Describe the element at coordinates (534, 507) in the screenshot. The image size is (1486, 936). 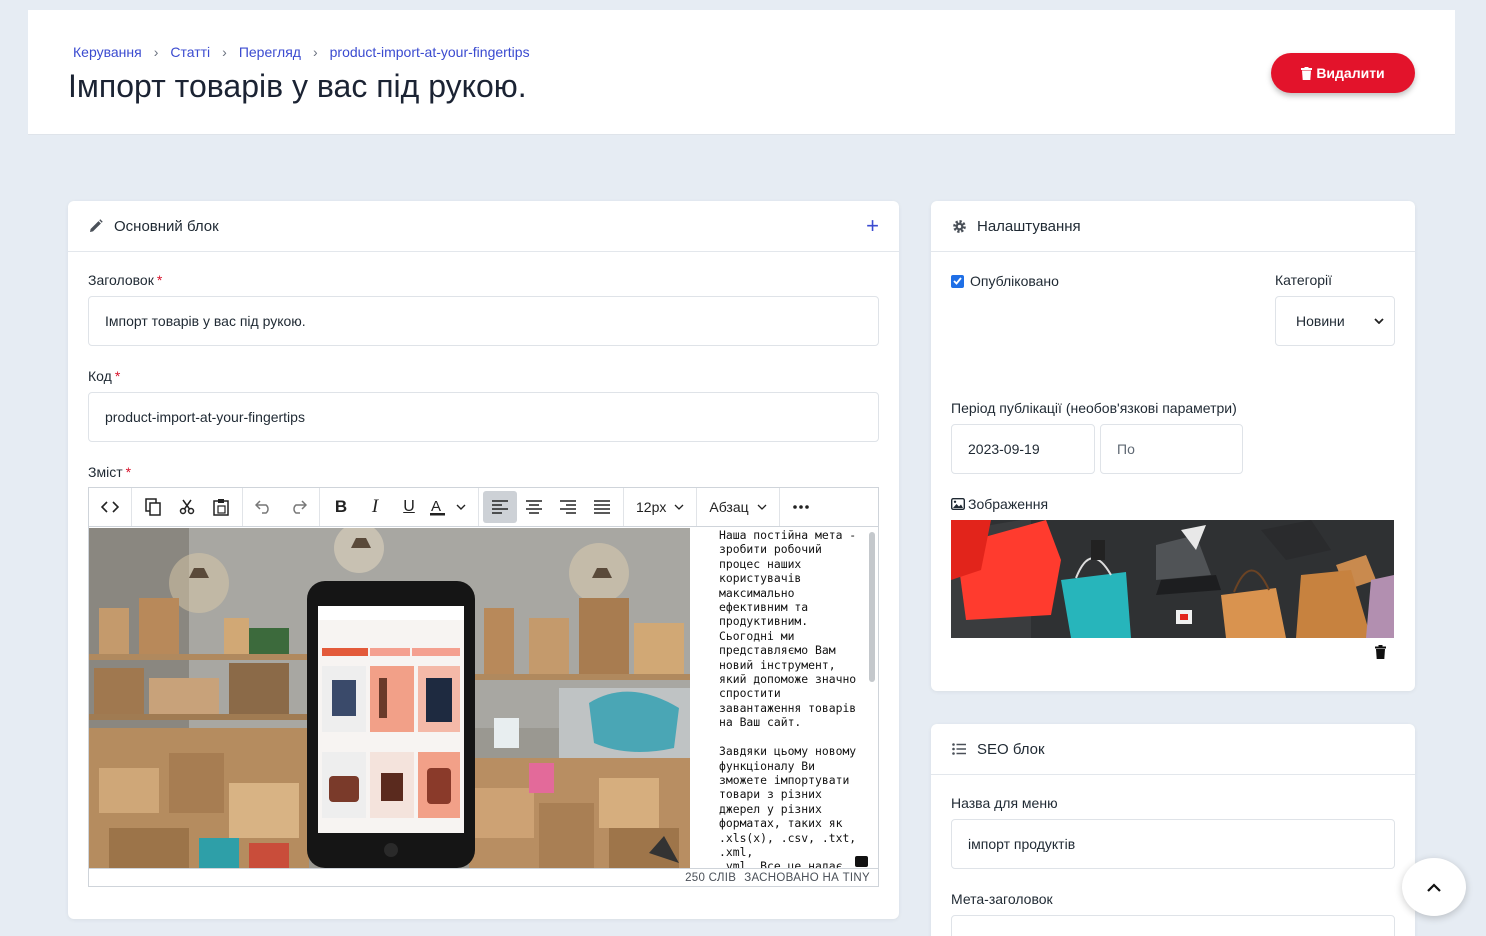
I see `align-center-icon` at that location.